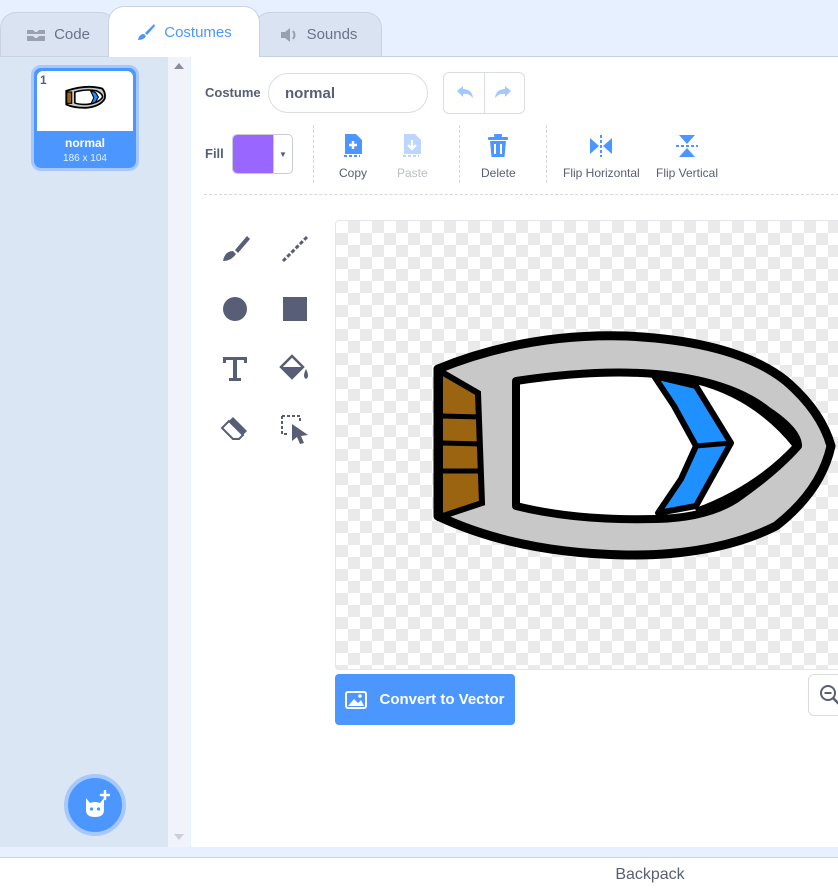 The width and height of the screenshot is (838, 891). I want to click on flip-horizontal-icon, so click(601, 146).